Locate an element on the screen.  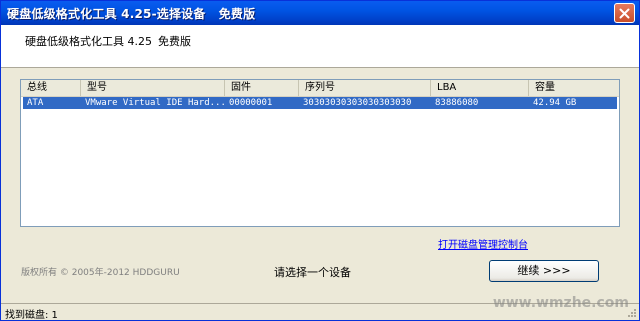
window-title: 硬盘低级格式化工具 4.25-选择设备 免费版 is located at coordinates (131, 14).